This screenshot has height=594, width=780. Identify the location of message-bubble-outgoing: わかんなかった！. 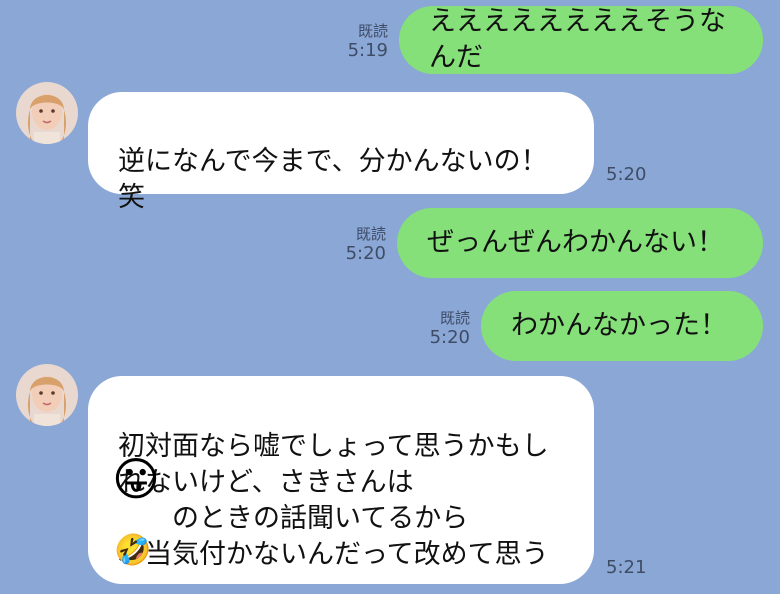
(622, 326).